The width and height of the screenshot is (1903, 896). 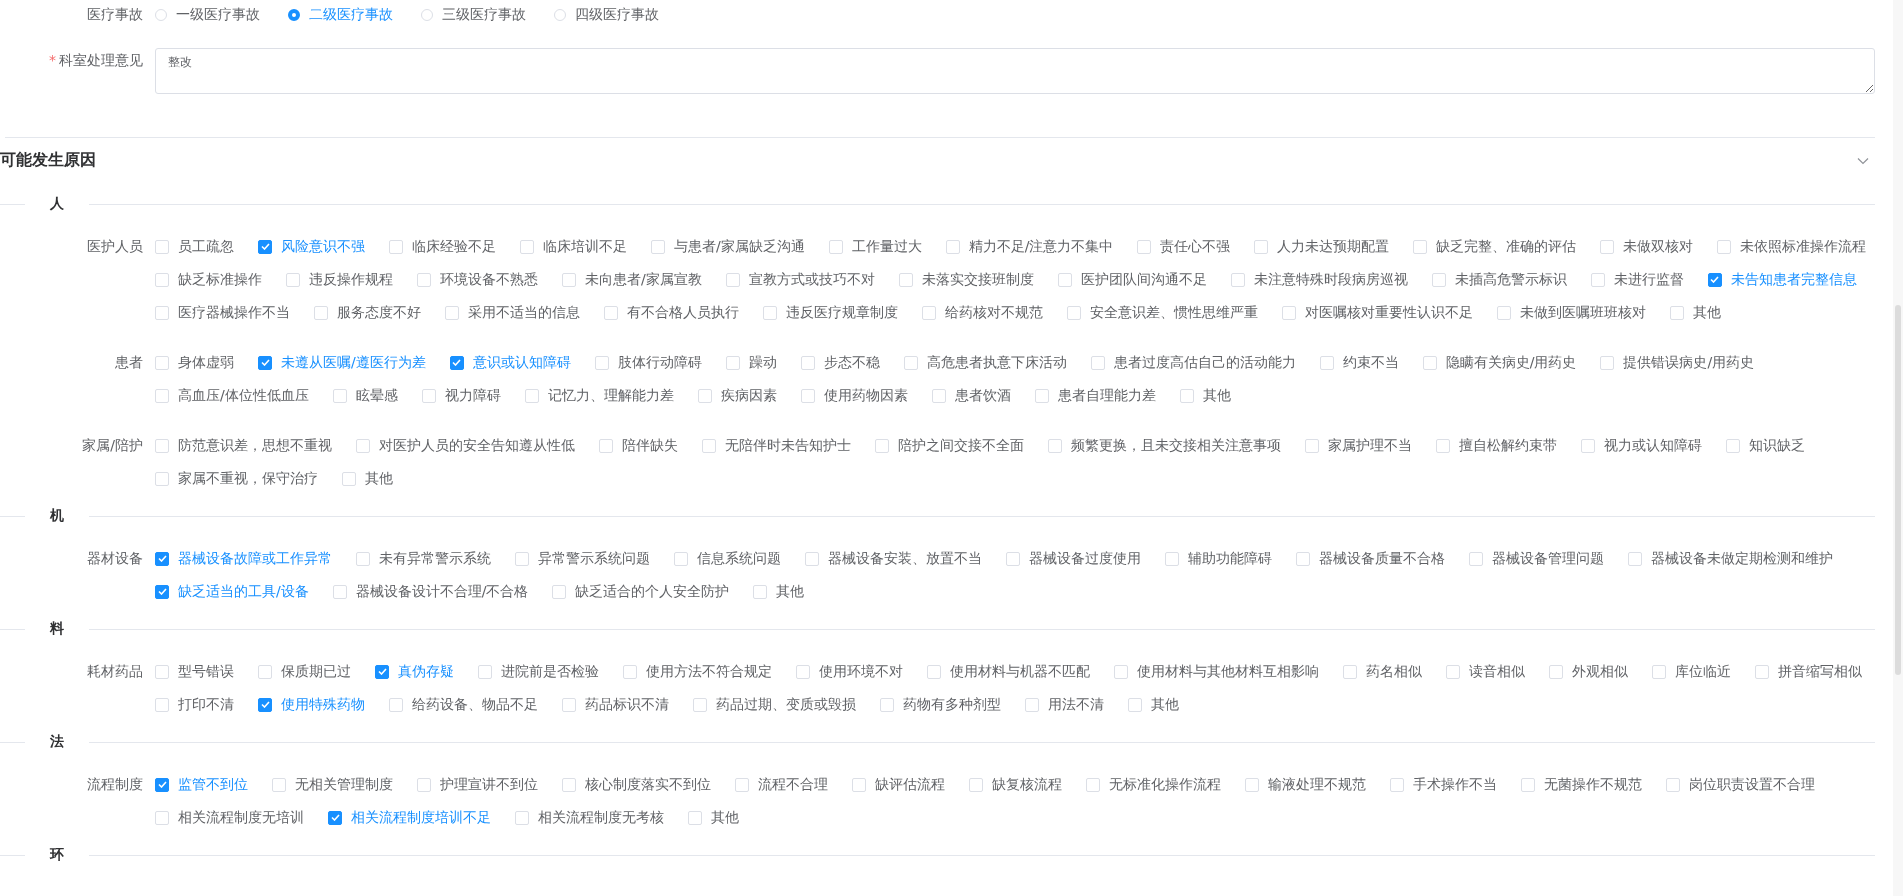 What do you see at coordinates (379, 312) in the screenshot?
I see `checkbox-label: 服务态度不好` at bounding box center [379, 312].